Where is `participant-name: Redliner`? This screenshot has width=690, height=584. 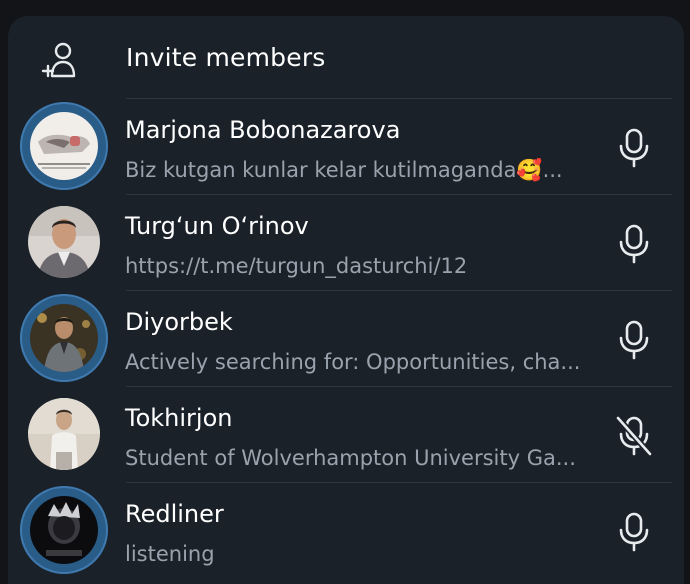
participant-name: Redliner is located at coordinates (174, 514).